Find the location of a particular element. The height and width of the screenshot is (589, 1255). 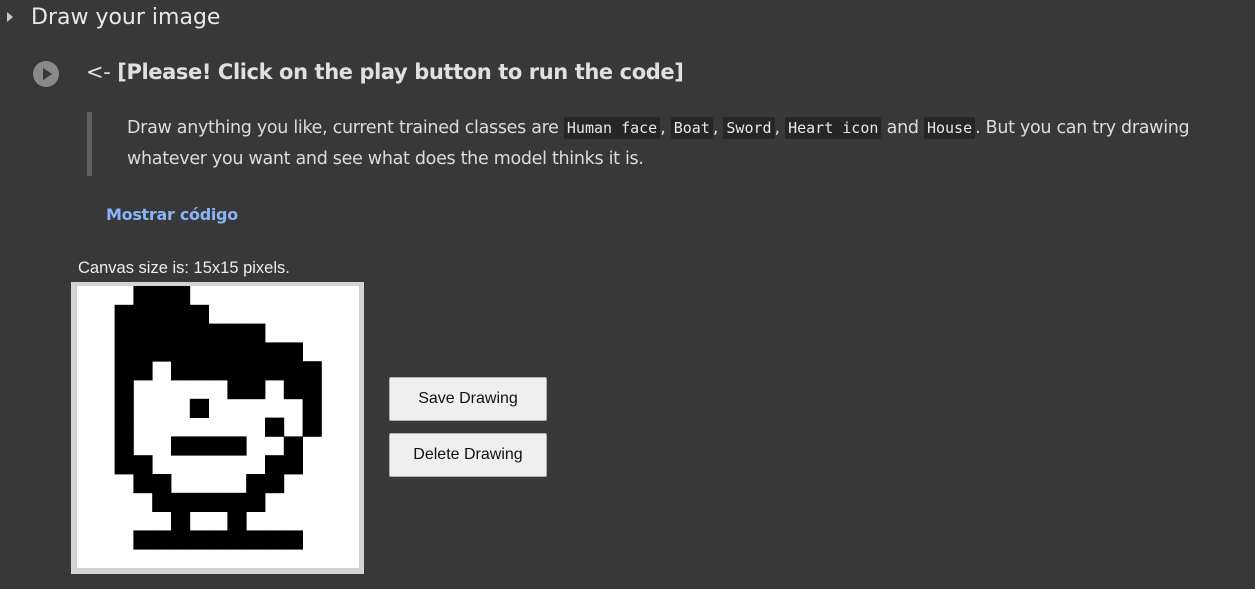

class-boat: Boat is located at coordinates (691, 128).